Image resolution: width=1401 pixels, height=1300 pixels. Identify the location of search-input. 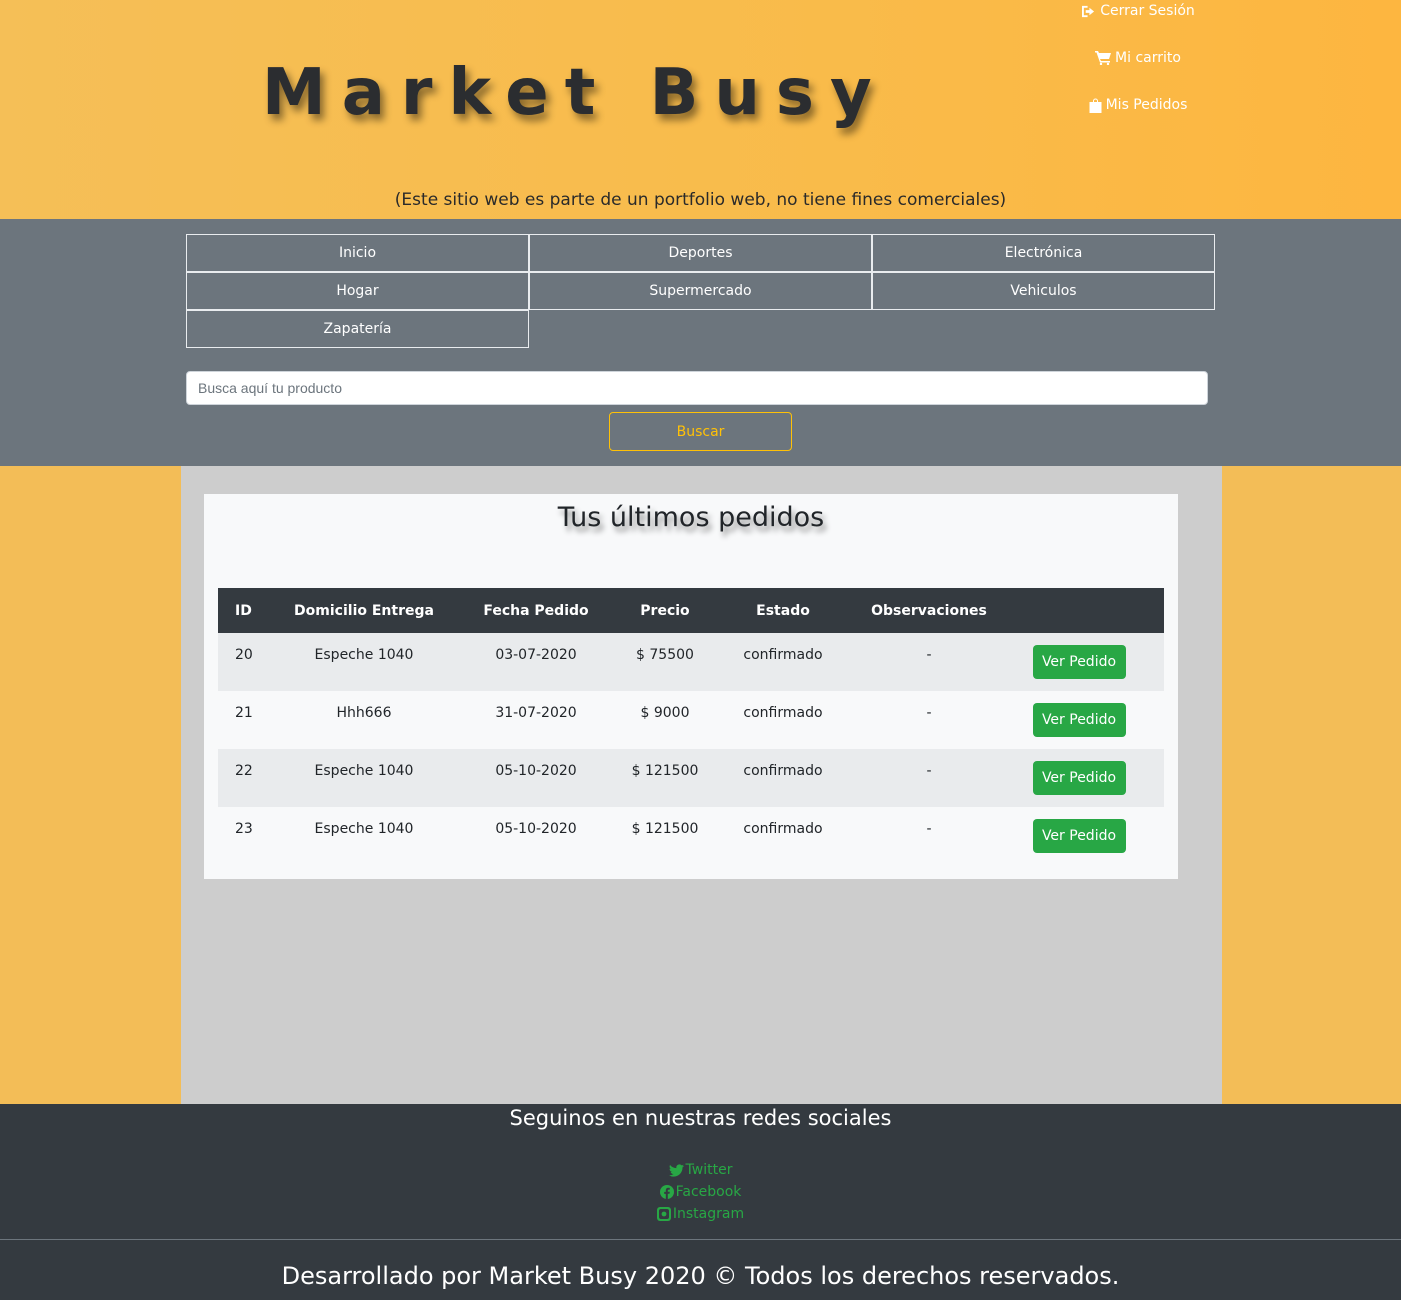
(697, 388).